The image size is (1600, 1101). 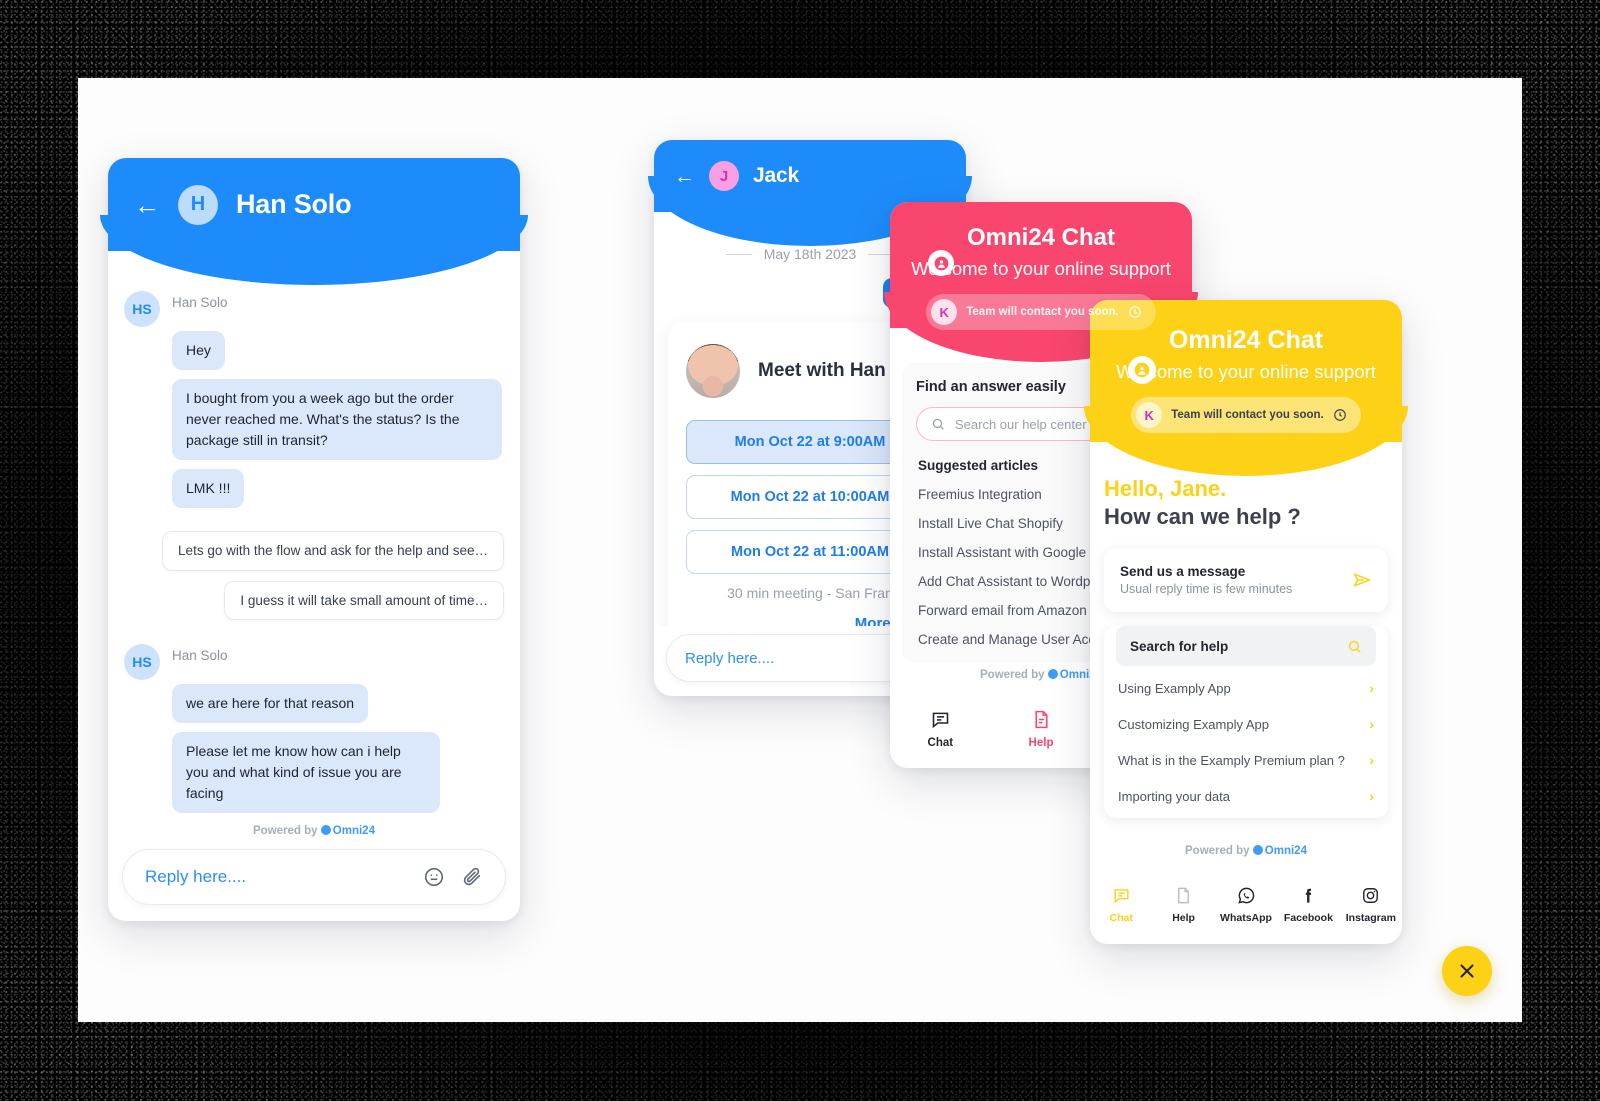 What do you see at coordinates (1179, 646) in the screenshot?
I see `search-label: Search for help` at bounding box center [1179, 646].